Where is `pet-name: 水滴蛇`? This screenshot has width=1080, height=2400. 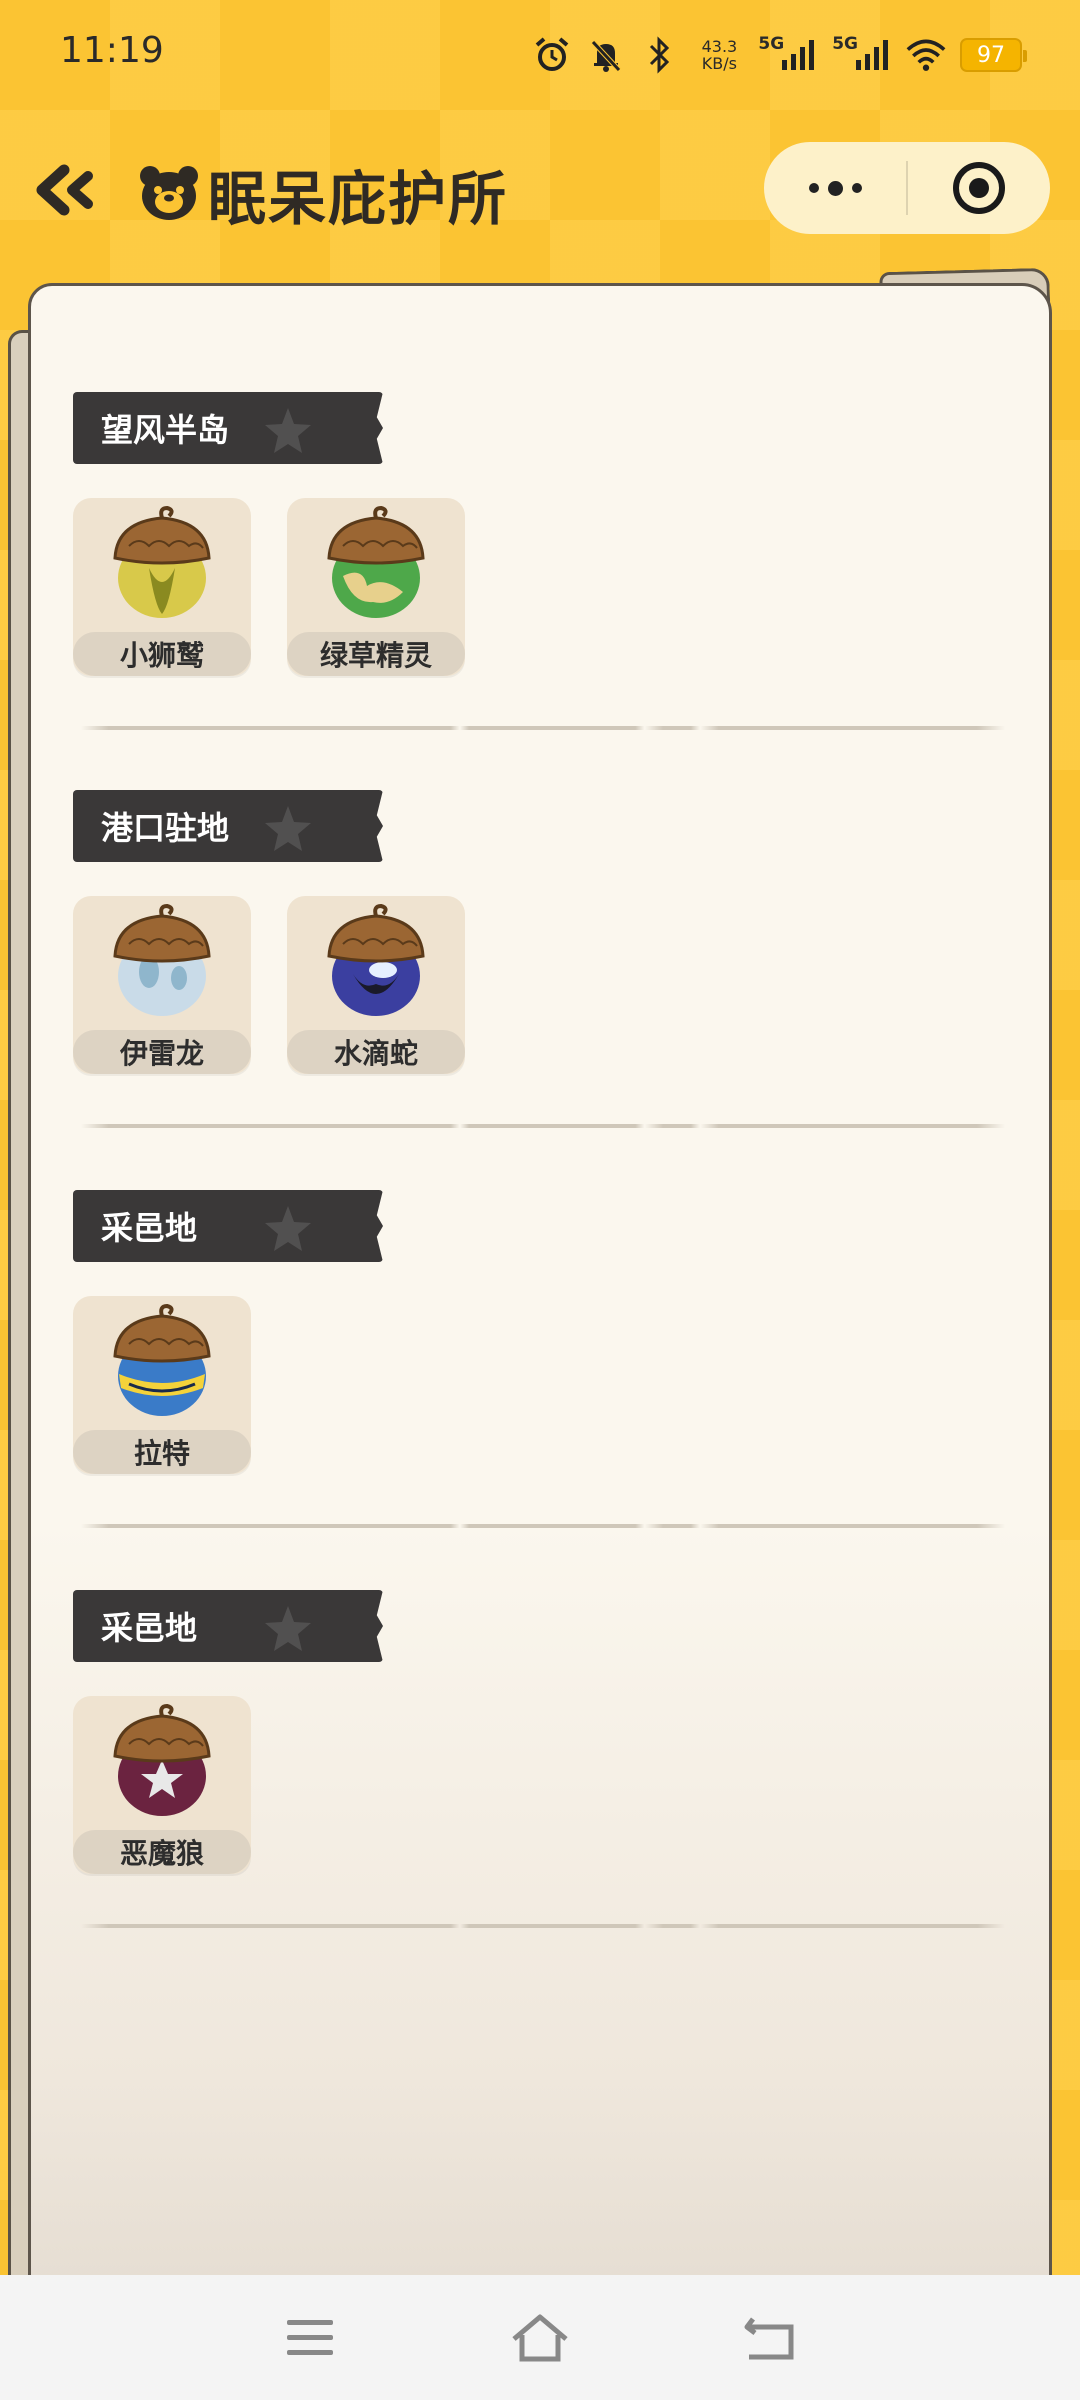
pet-name: 水滴蛇 is located at coordinates (376, 1052).